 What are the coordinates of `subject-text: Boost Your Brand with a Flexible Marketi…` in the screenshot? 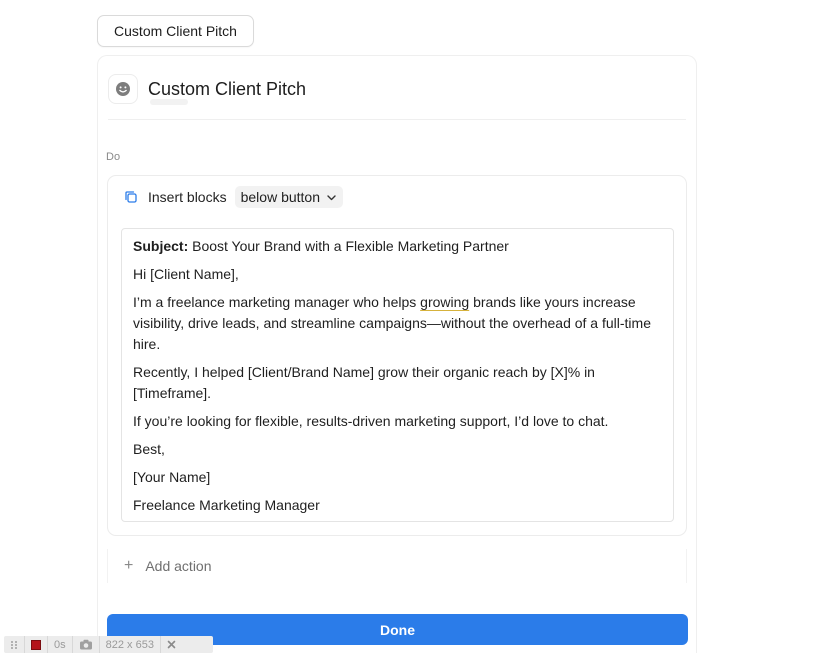 It's located at (348, 246).